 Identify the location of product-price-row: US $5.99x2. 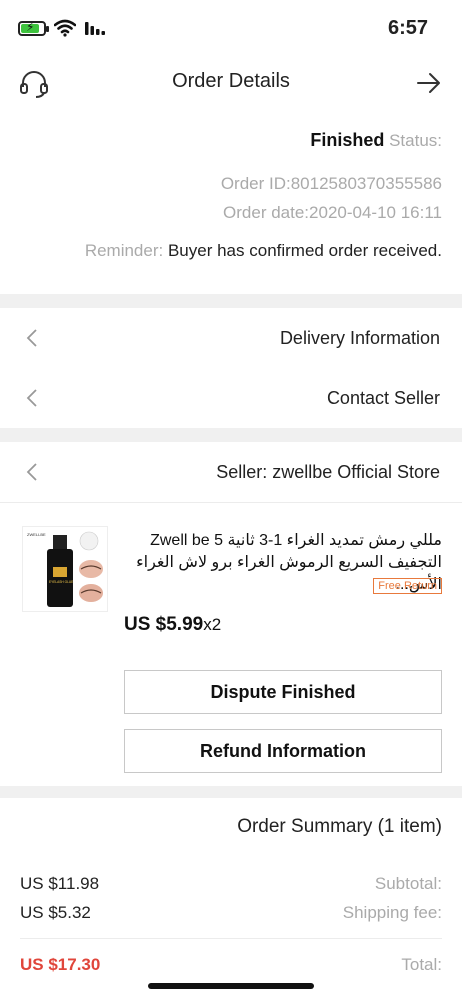
(172, 625).